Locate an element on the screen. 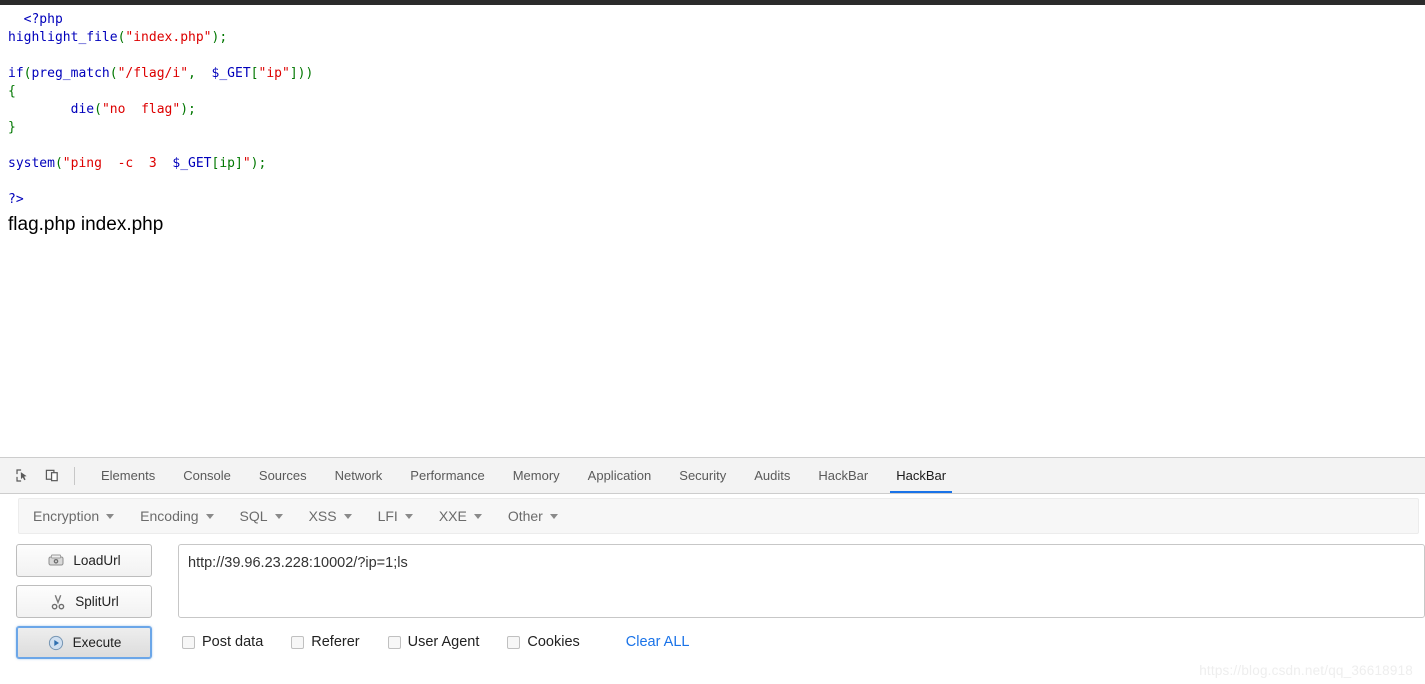 The width and height of the screenshot is (1425, 684). code-token: "no flag" is located at coordinates (141, 109).